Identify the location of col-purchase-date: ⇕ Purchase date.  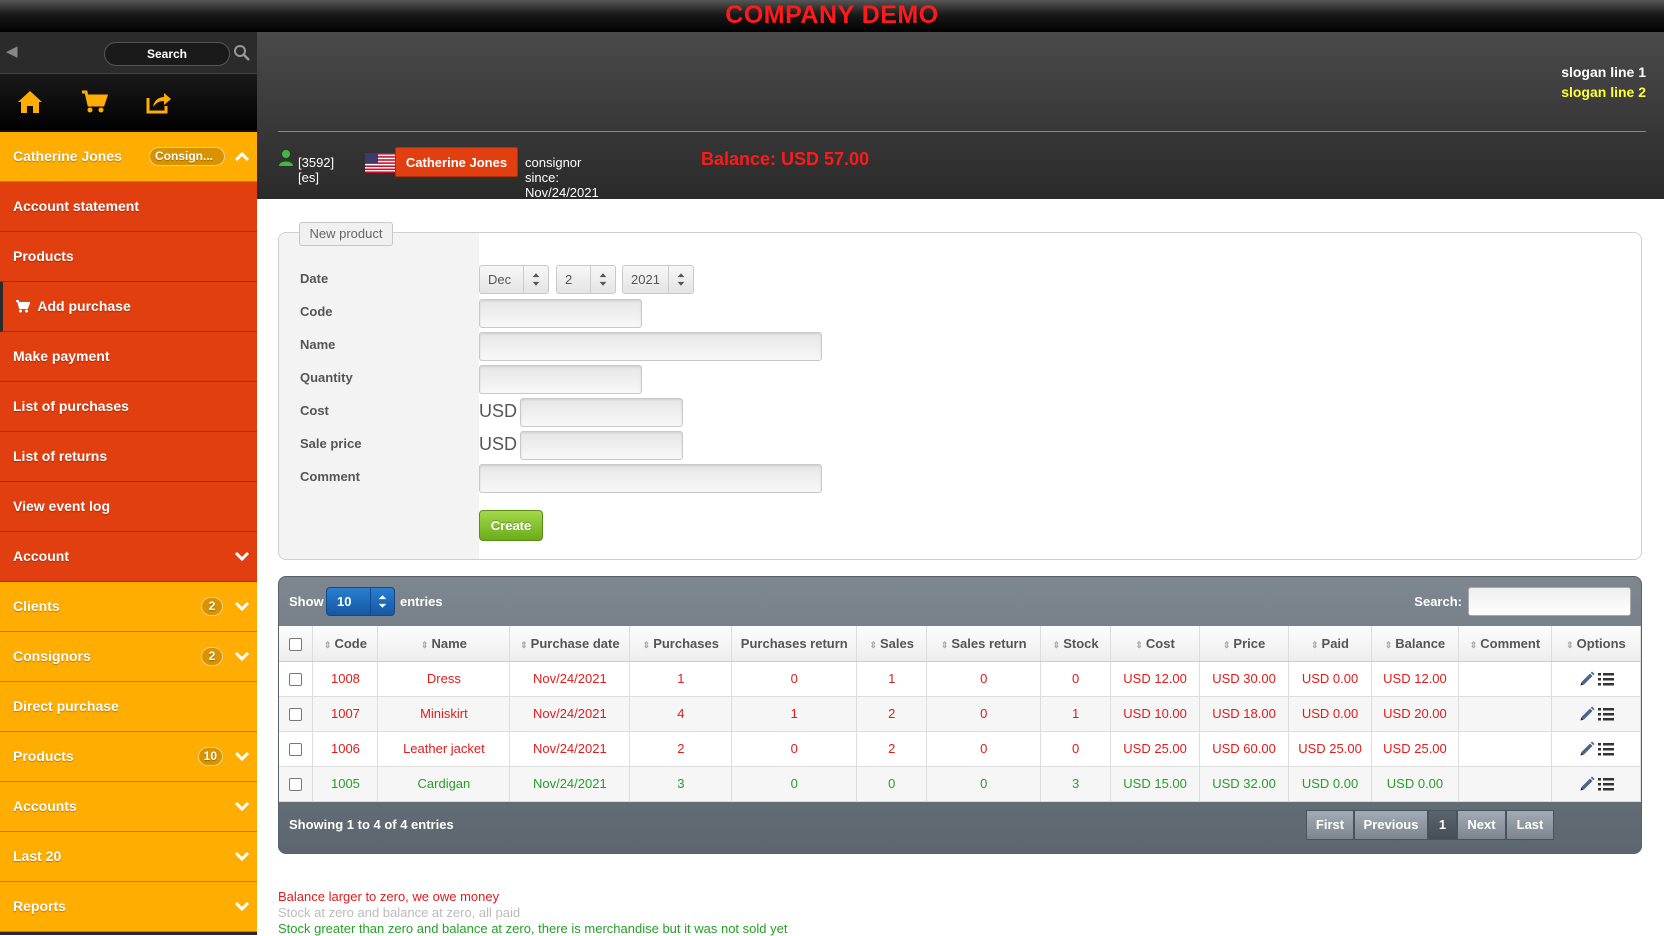
(570, 644).